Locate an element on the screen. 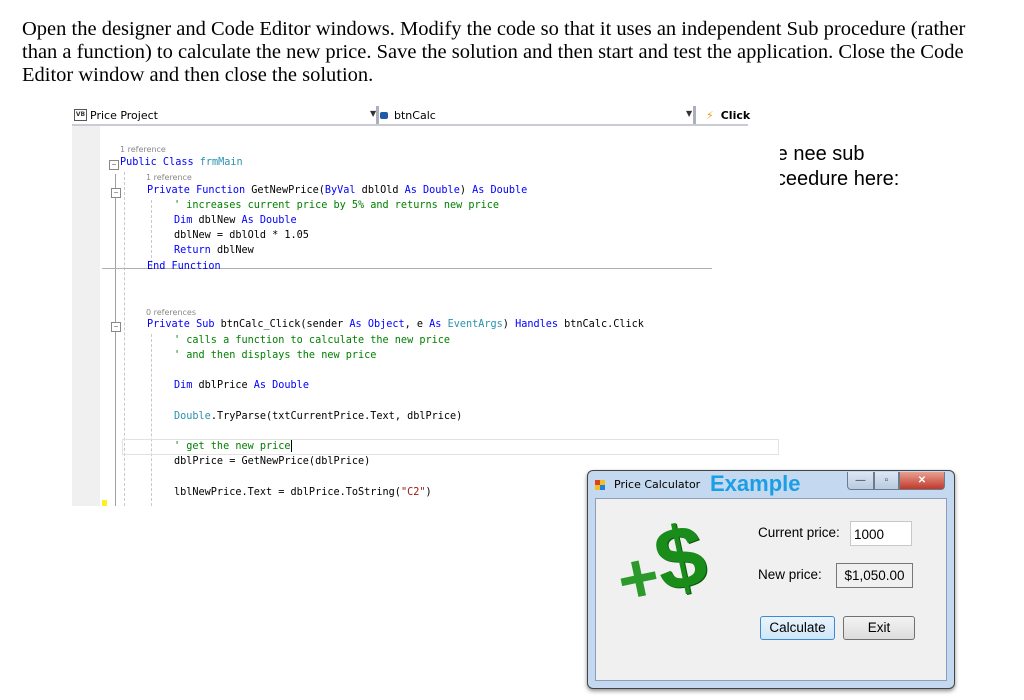 The width and height of the screenshot is (1024, 700). project-dropdown-label: Price Project is located at coordinates (124, 115).